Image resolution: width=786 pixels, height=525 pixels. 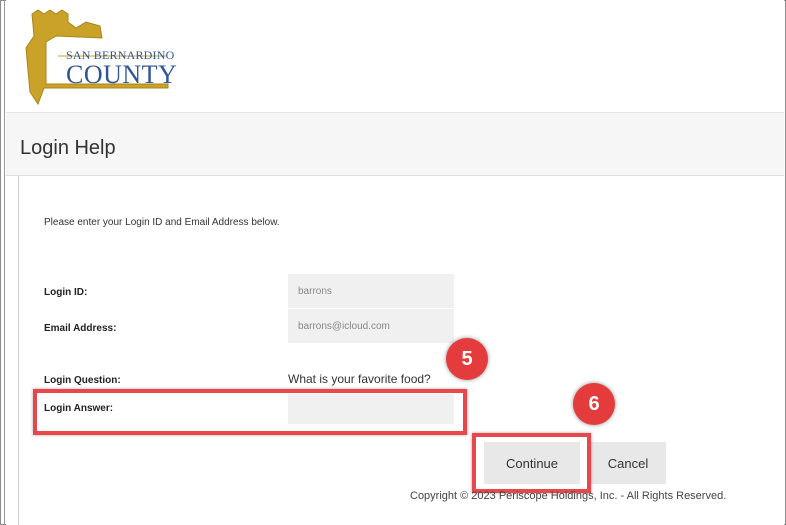 What do you see at coordinates (18, 350) in the screenshot?
I see `content-divider` at bounding box center [18, 350].